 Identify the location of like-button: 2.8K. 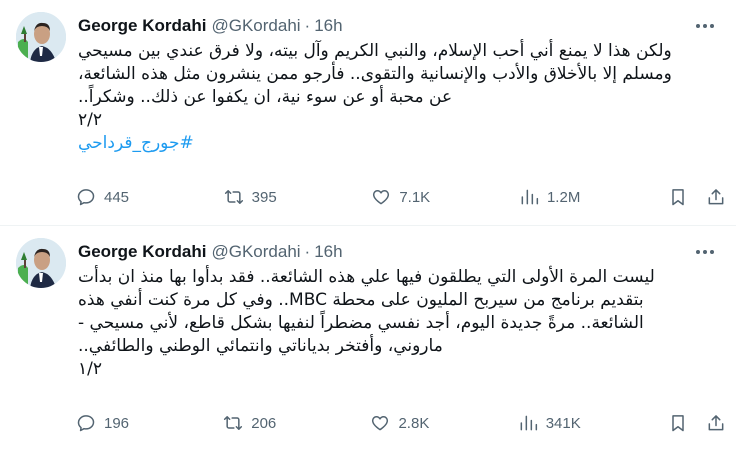
(400, 423).